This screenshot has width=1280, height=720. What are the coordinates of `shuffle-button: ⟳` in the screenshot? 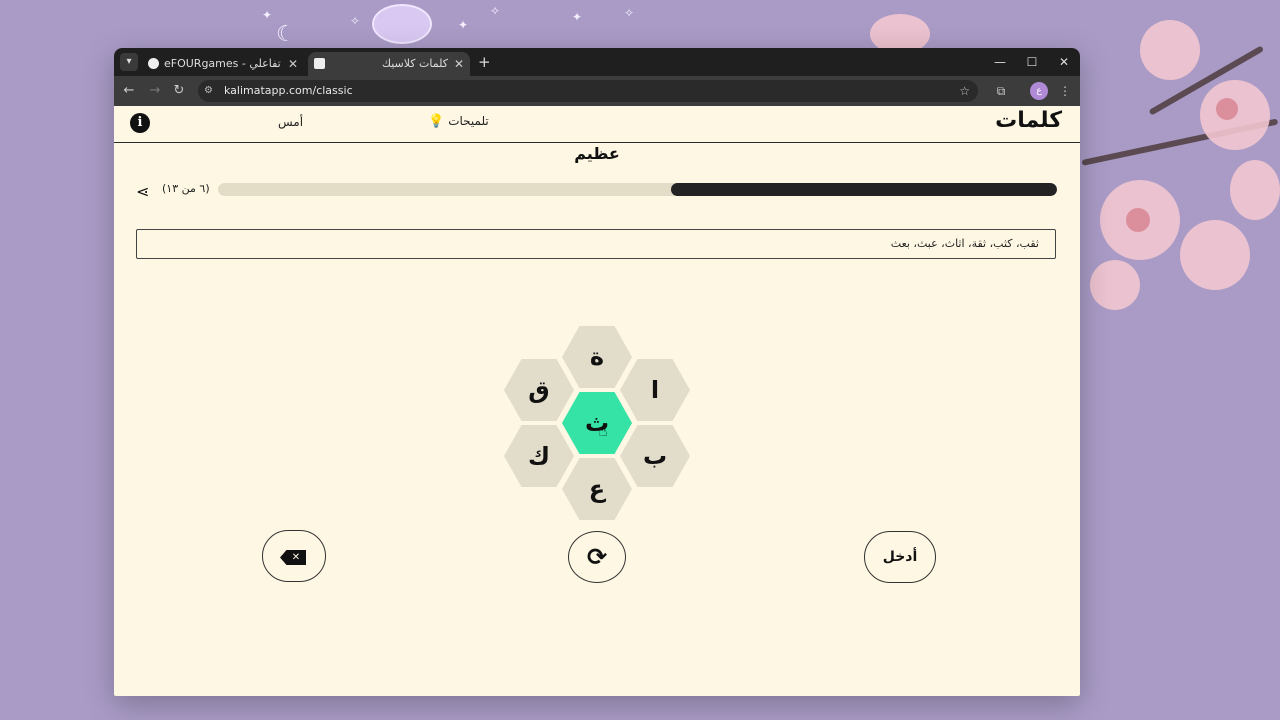 It's located at (597, 557).